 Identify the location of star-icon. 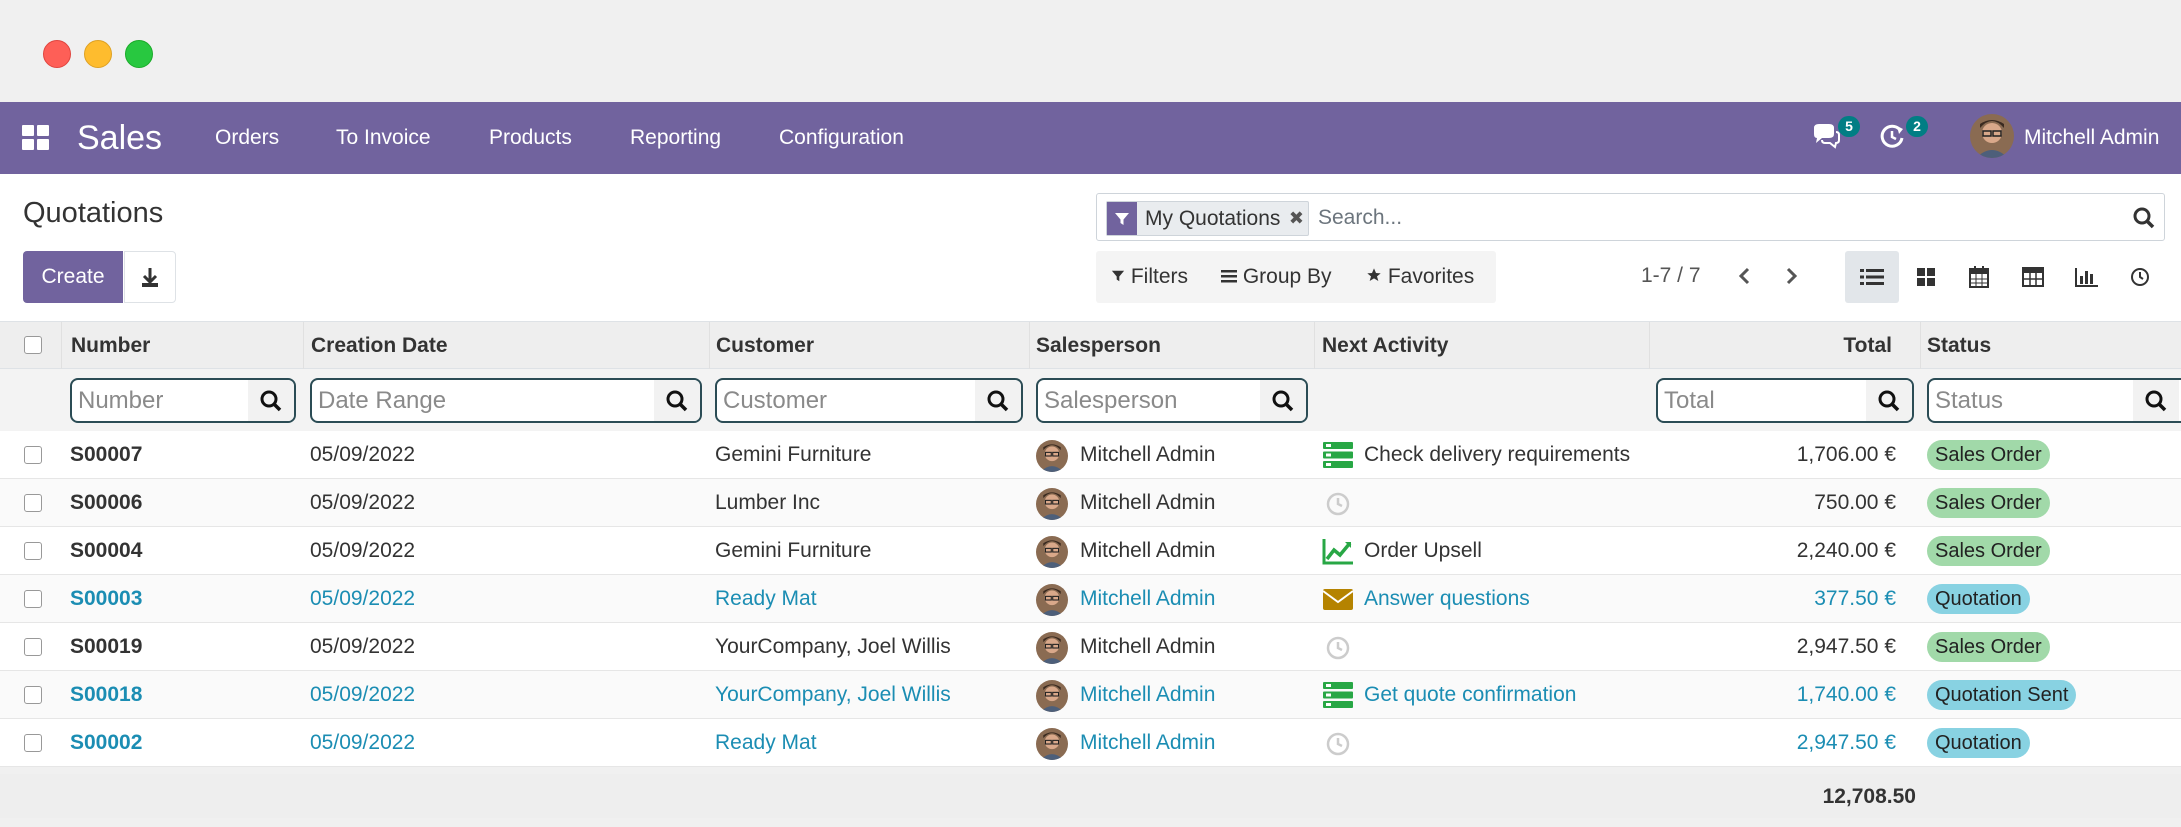
(1374, 274).